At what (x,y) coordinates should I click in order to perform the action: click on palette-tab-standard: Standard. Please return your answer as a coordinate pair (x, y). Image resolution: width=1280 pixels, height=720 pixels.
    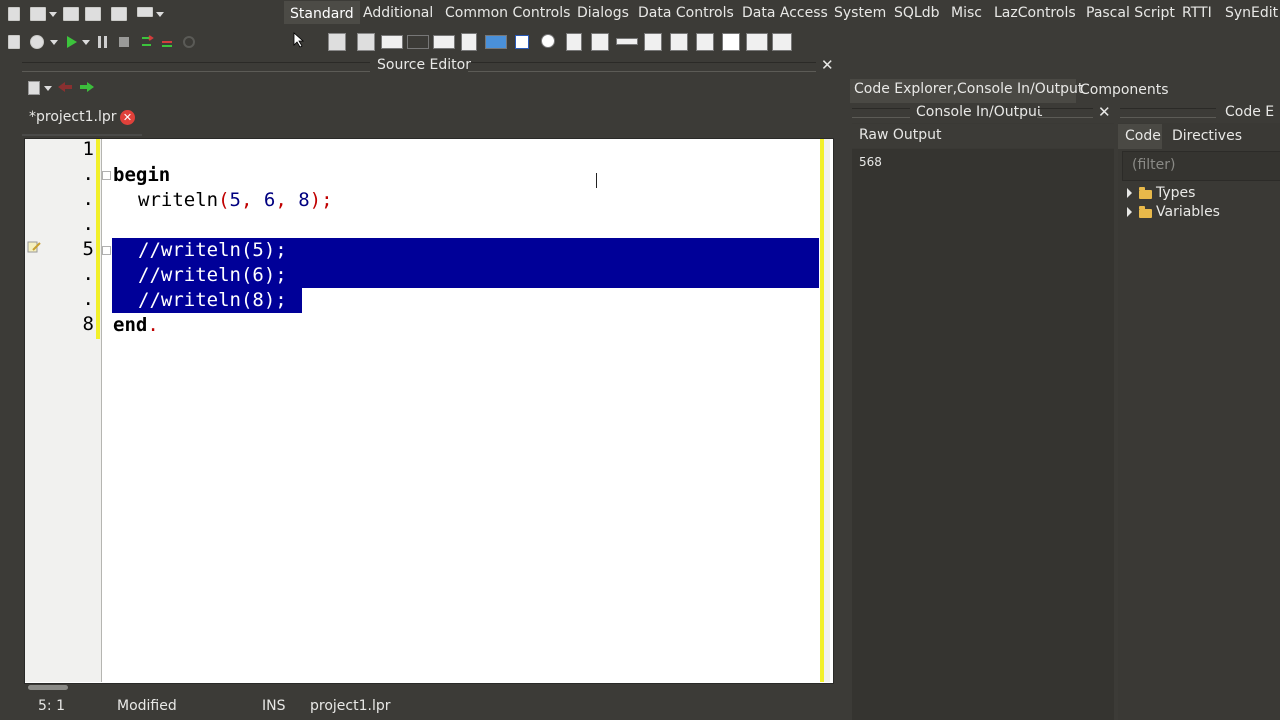
    Looking at the image, I should click on (322, 12).